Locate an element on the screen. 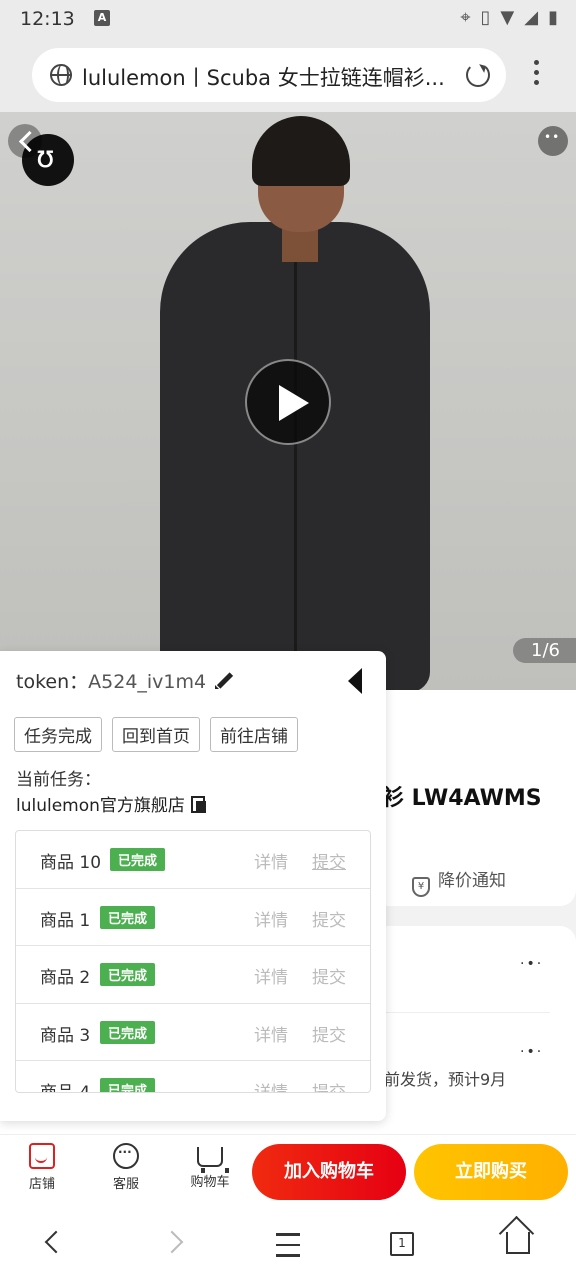 The width and height of the screenshot is (576, 1280). token-row: token：A524_iv1m4 is located at coordinates (111, 680).